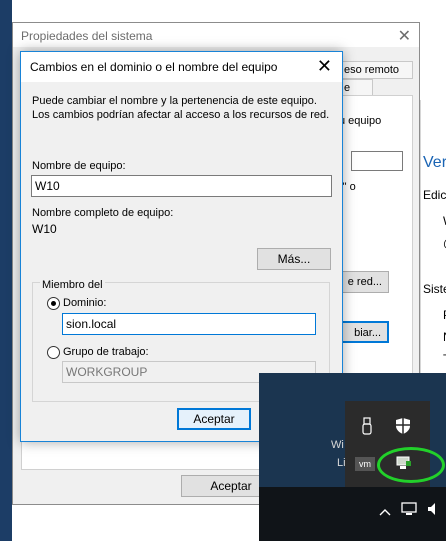  What do you see at coordinates (181, 186) in the screenshot?
I see `computer-name-input` at bounding box center [181, 186].